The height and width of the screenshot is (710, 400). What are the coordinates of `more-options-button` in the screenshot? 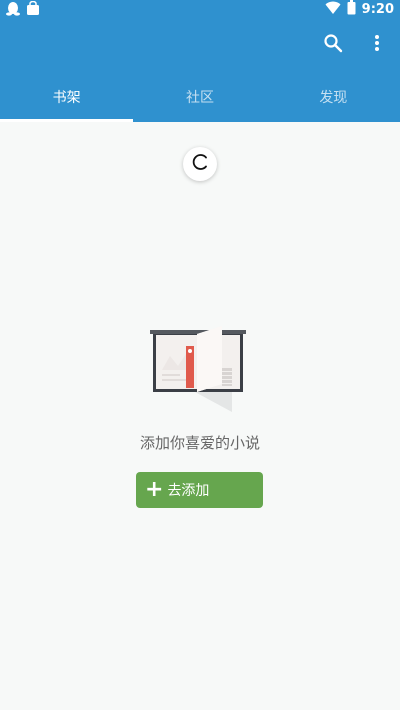 It's located at (377, 45).